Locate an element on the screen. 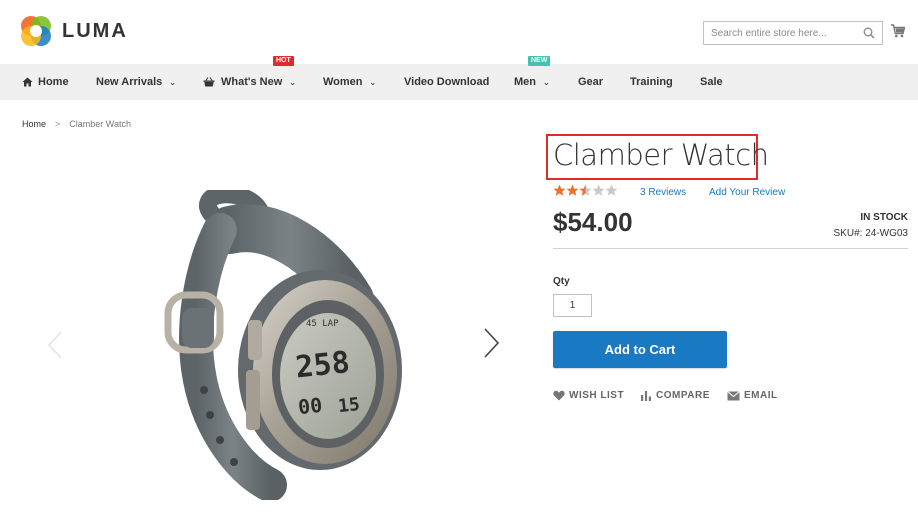  nav-label-sale: Sale is located at coordinates (711, 82).